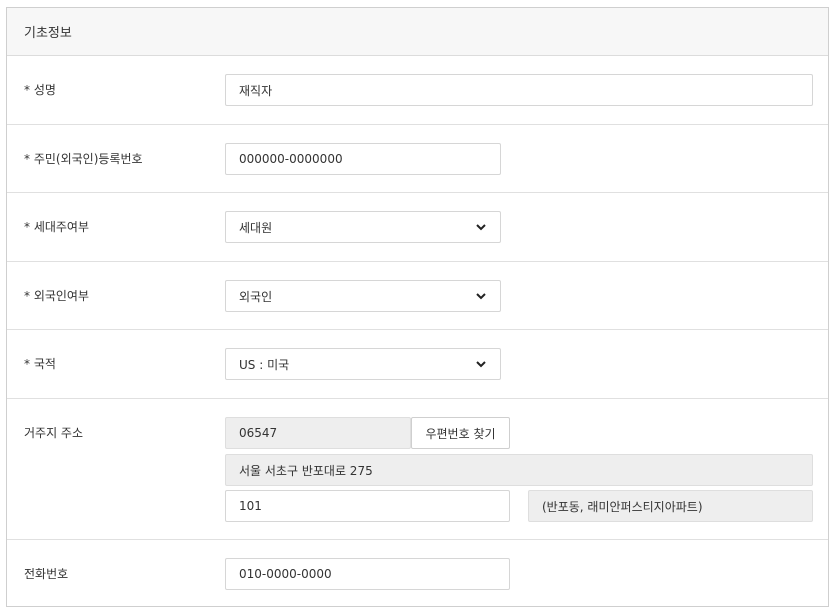  Describe the element at coordinates (264, 364) in the screenshot. I see `nationality-selected: US : 미국` at that location.